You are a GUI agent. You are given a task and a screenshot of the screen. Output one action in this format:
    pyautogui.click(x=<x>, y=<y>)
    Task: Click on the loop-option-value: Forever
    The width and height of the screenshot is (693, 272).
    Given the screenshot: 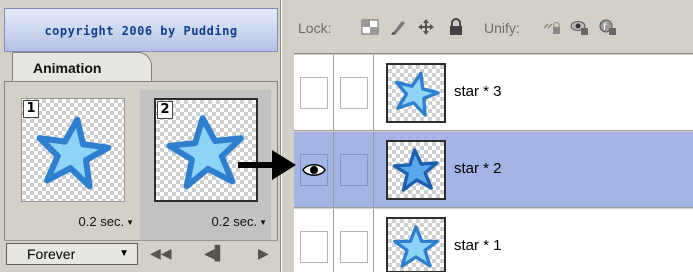 What is the action you would take?
    pyautogui.click(x=51, y=254)
    